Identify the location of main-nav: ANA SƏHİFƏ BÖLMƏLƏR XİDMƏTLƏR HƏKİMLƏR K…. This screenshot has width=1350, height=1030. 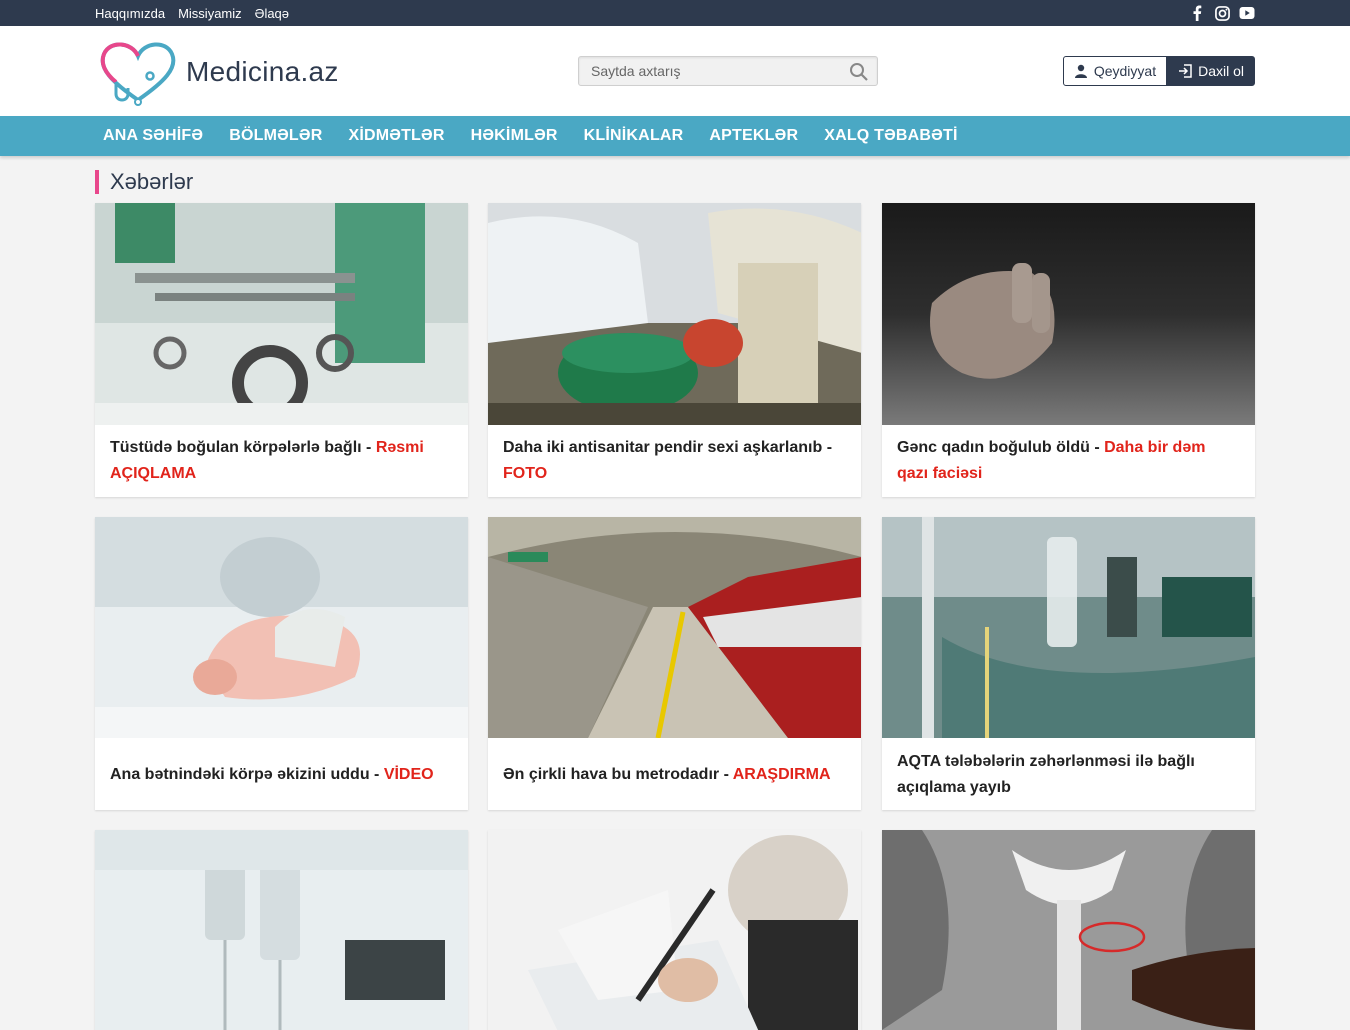
(675, 136).